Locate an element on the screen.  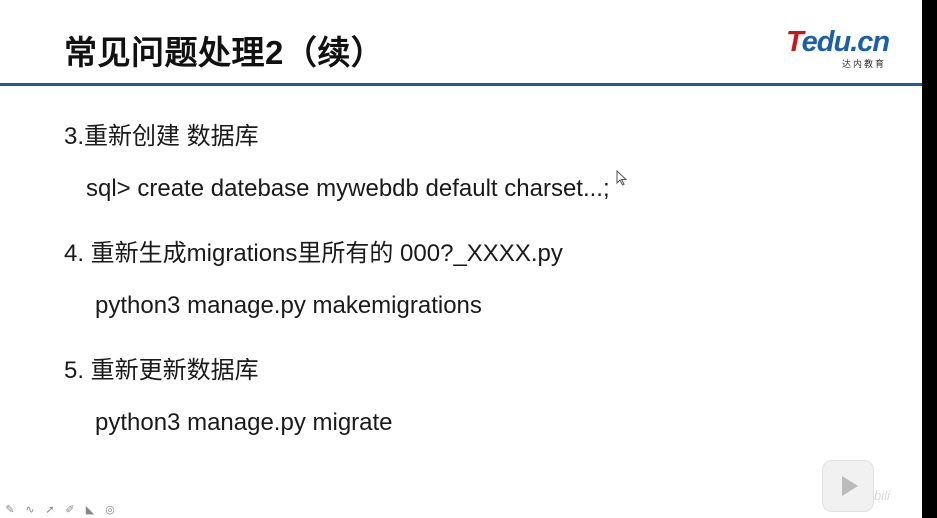
locate-icon: ◎ is located at coordinates (110, 510).